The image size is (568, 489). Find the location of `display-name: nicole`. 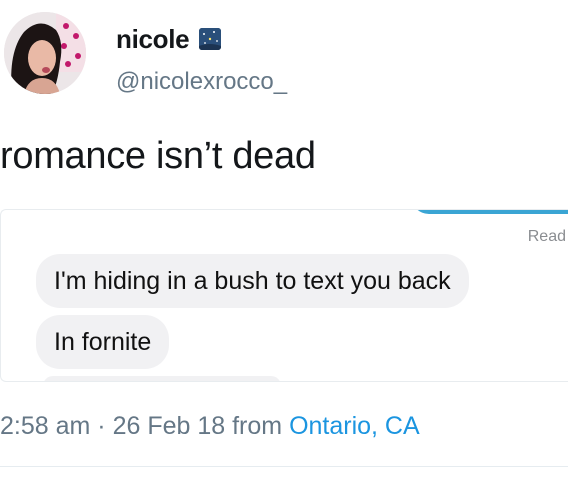

display-name: nicole is located at coordinates (153, 39).